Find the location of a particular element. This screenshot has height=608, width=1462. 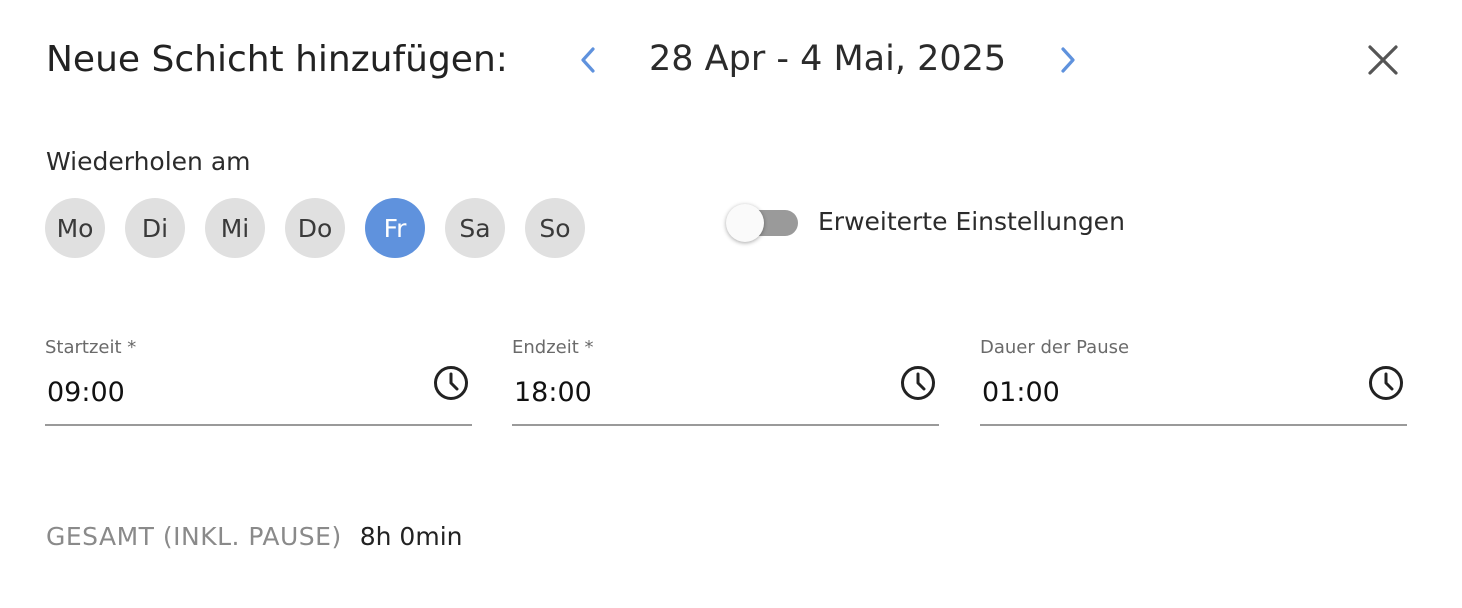

end-time-label: Endzeit * is located at coordinates (553, 347).